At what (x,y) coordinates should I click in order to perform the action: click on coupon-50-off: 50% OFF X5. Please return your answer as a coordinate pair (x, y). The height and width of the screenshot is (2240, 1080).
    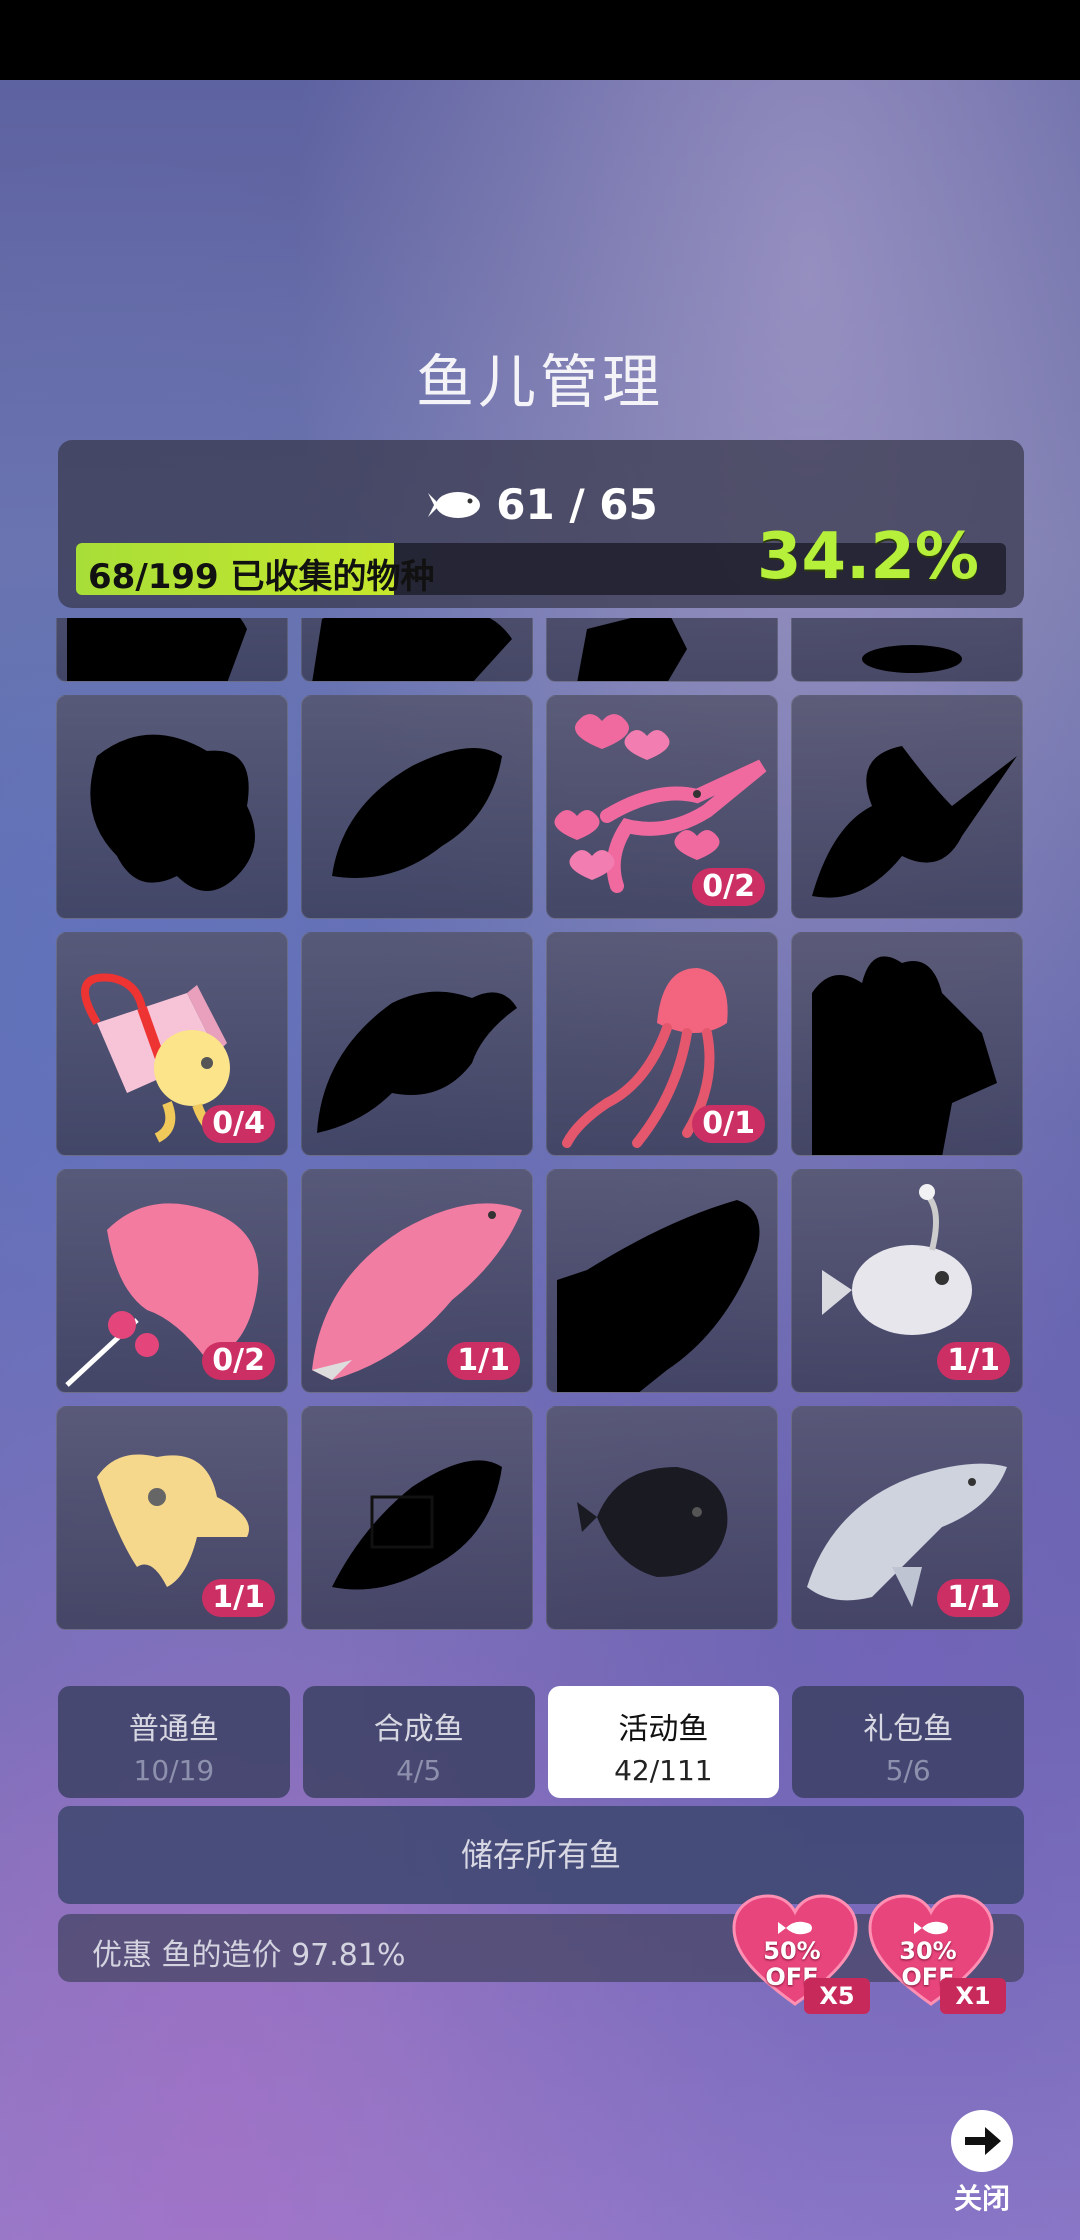
    Looking at the image, I should click on (800, 1953).